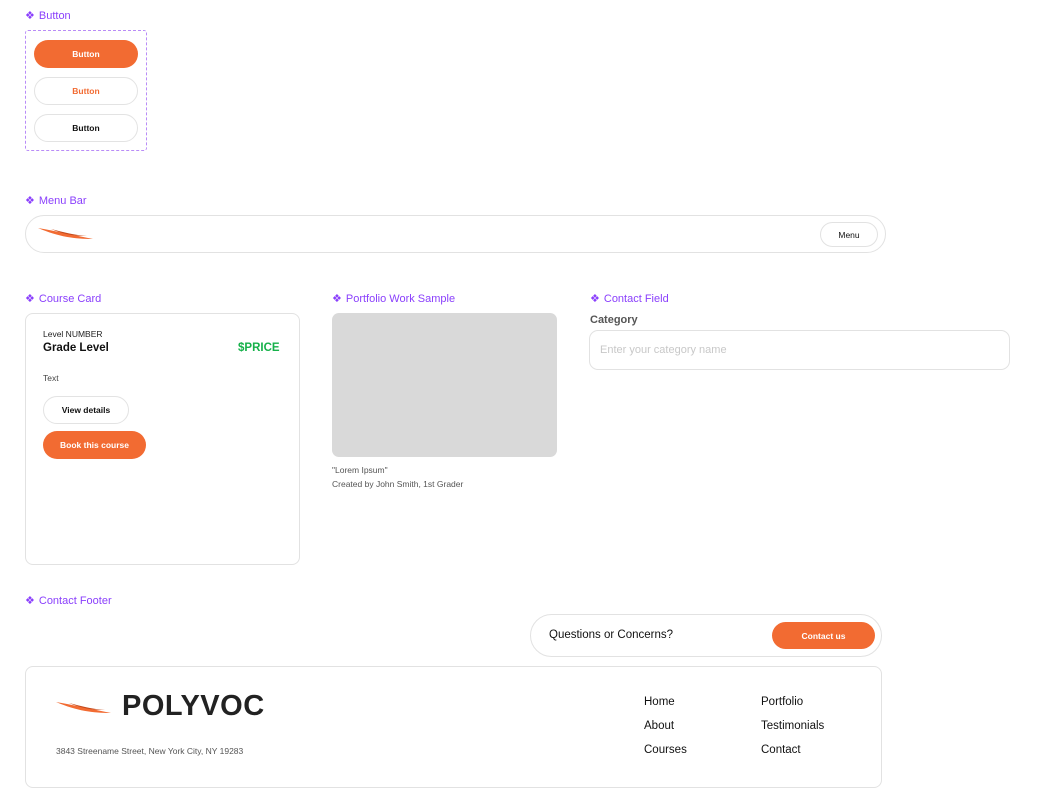 Image resolution: width=1042 pixels, height=809 pixels. Describe the element at coordinates (360, 470) in the screenshot. I see `portfolio-title: "Lorem Ipsum"` at that location.